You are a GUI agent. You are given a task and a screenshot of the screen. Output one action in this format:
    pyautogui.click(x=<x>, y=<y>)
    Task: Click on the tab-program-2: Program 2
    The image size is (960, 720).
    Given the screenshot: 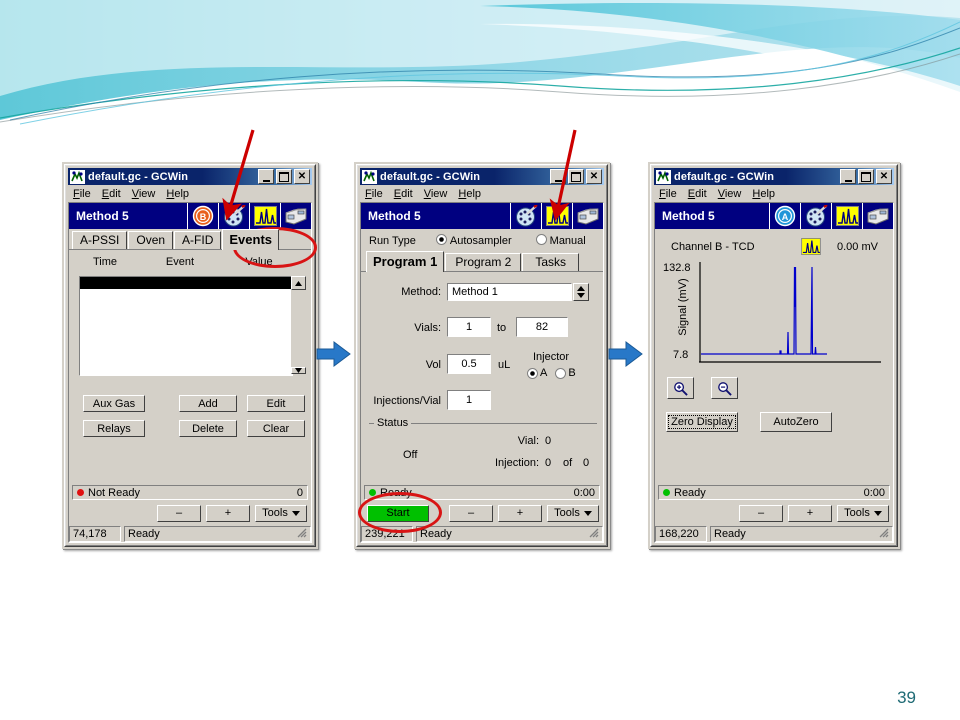 What is the action you would take?
    pyautogui.click(x=483, y=262)
    